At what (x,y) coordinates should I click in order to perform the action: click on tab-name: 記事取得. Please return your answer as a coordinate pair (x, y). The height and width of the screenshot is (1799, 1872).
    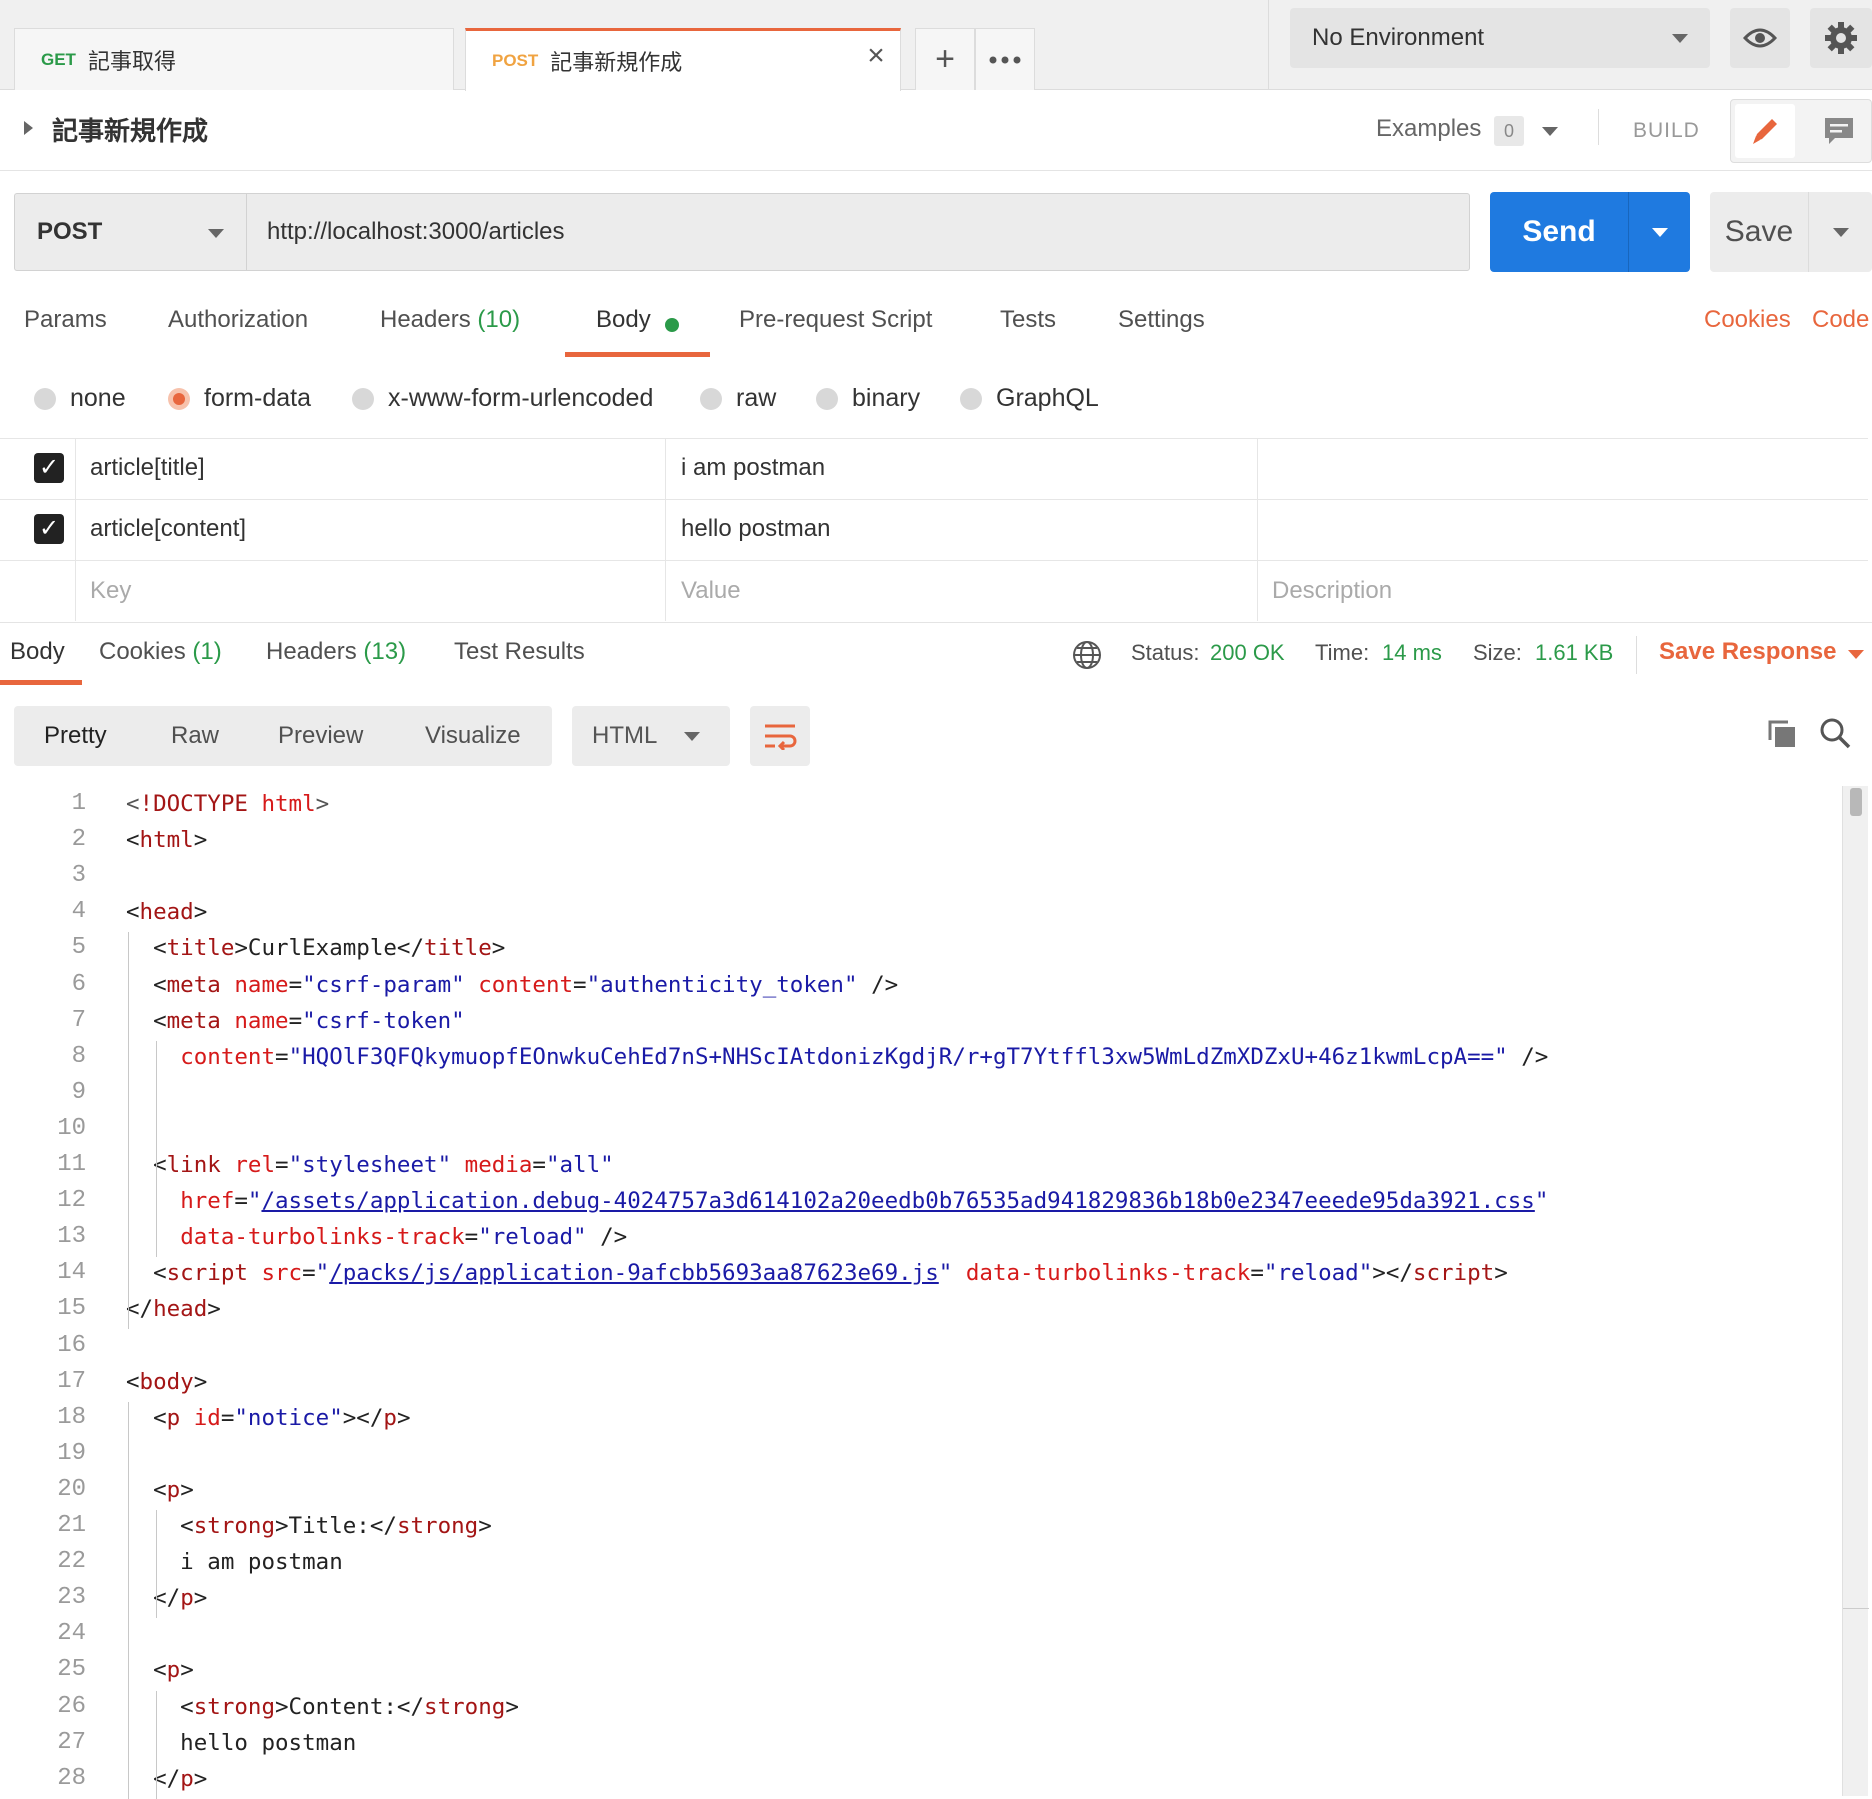
    Looking at the image, I should click on (131, 61).